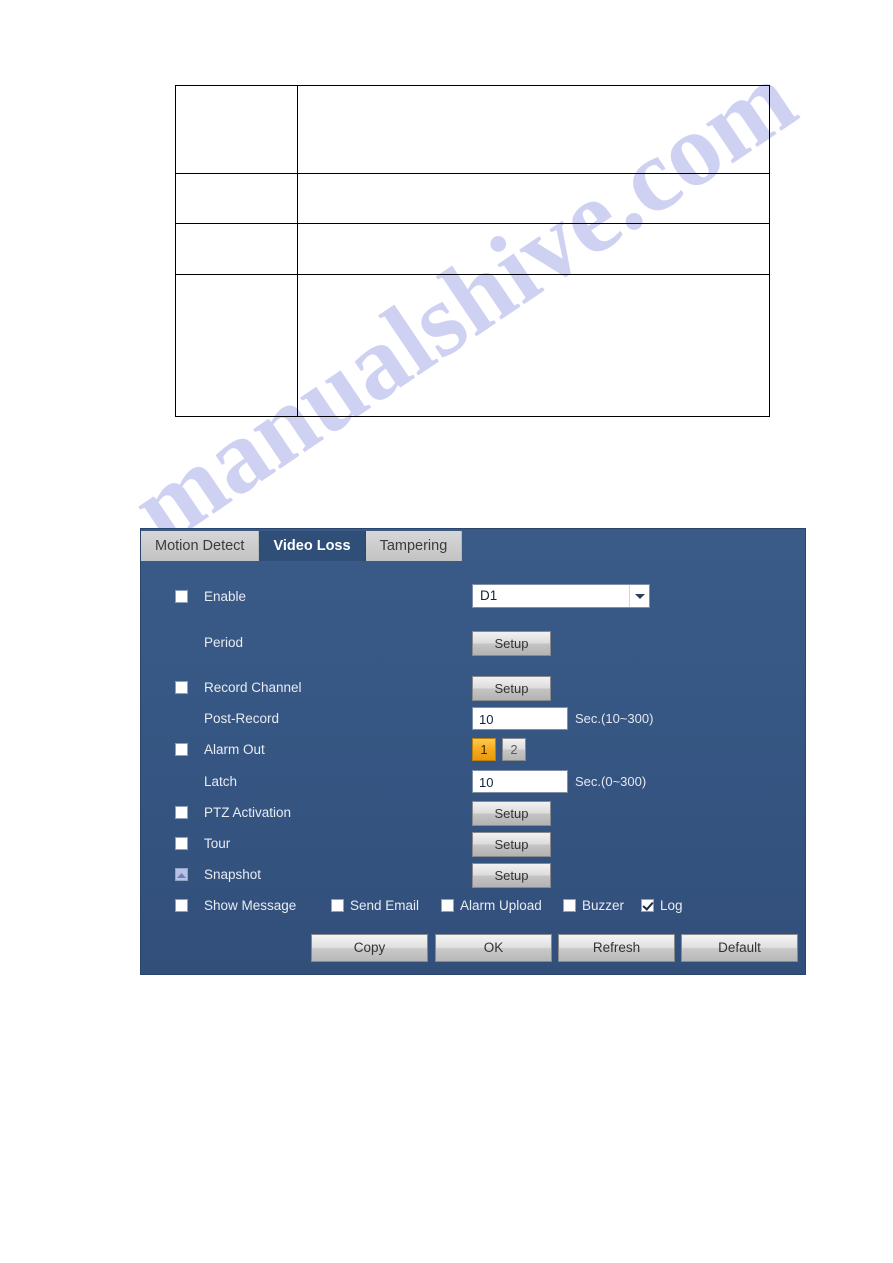 Image resolution: width=893 pixels, height=1263 pixels. What do you see at coordinates (671, 905) in the screenshot?
I see `log-label: Log` at bounding box center [671, 905].